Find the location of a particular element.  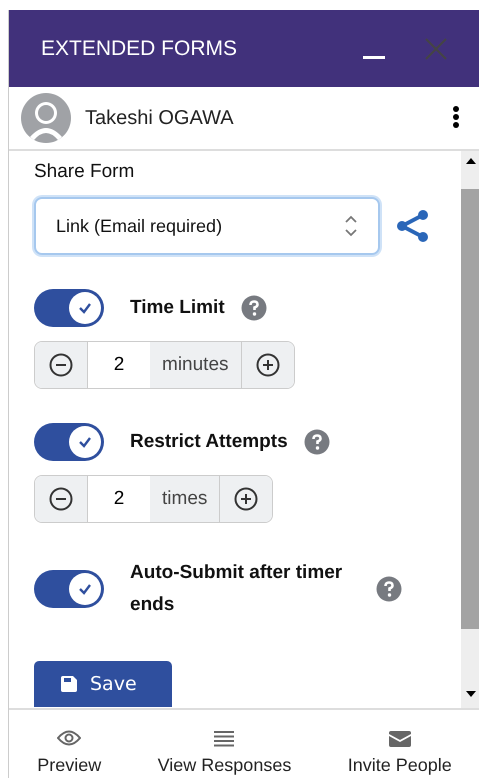

window-title: EXTENDED FORMS is located at coordinates (139, 48).